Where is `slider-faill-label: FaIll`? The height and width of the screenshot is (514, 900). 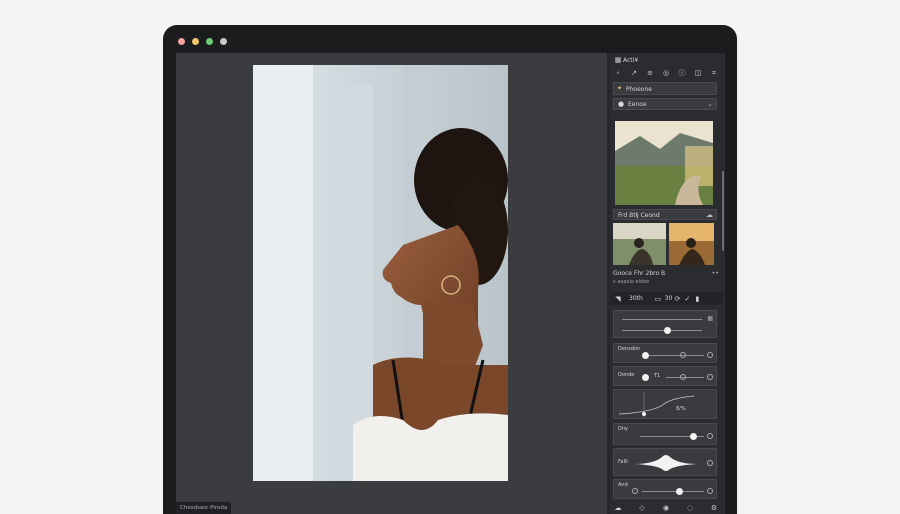 slider-faill-label: FaIll is located at coordinates (623, 462).